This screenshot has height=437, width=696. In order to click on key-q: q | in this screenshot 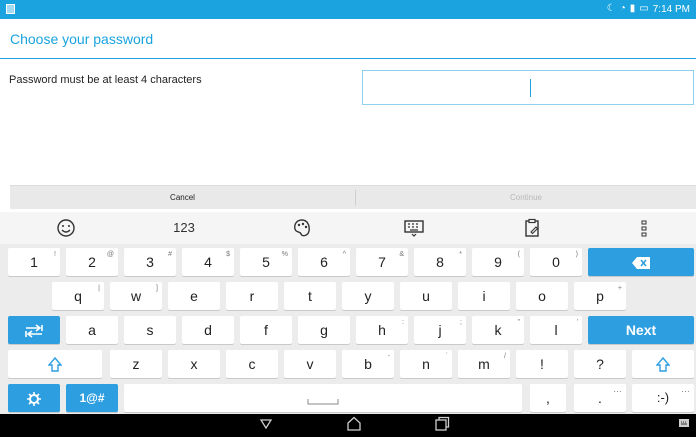, I will do `click(78, 296)`.